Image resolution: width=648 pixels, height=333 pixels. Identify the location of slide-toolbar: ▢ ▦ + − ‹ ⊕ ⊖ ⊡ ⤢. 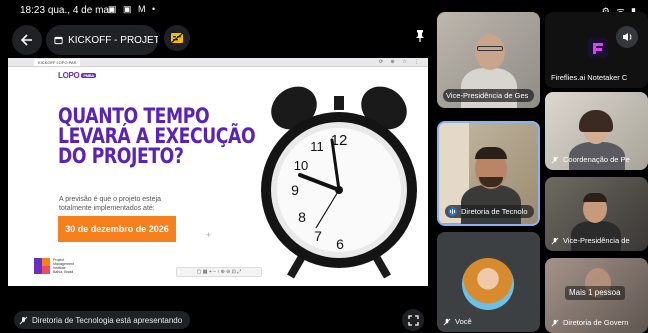
(219, 272).